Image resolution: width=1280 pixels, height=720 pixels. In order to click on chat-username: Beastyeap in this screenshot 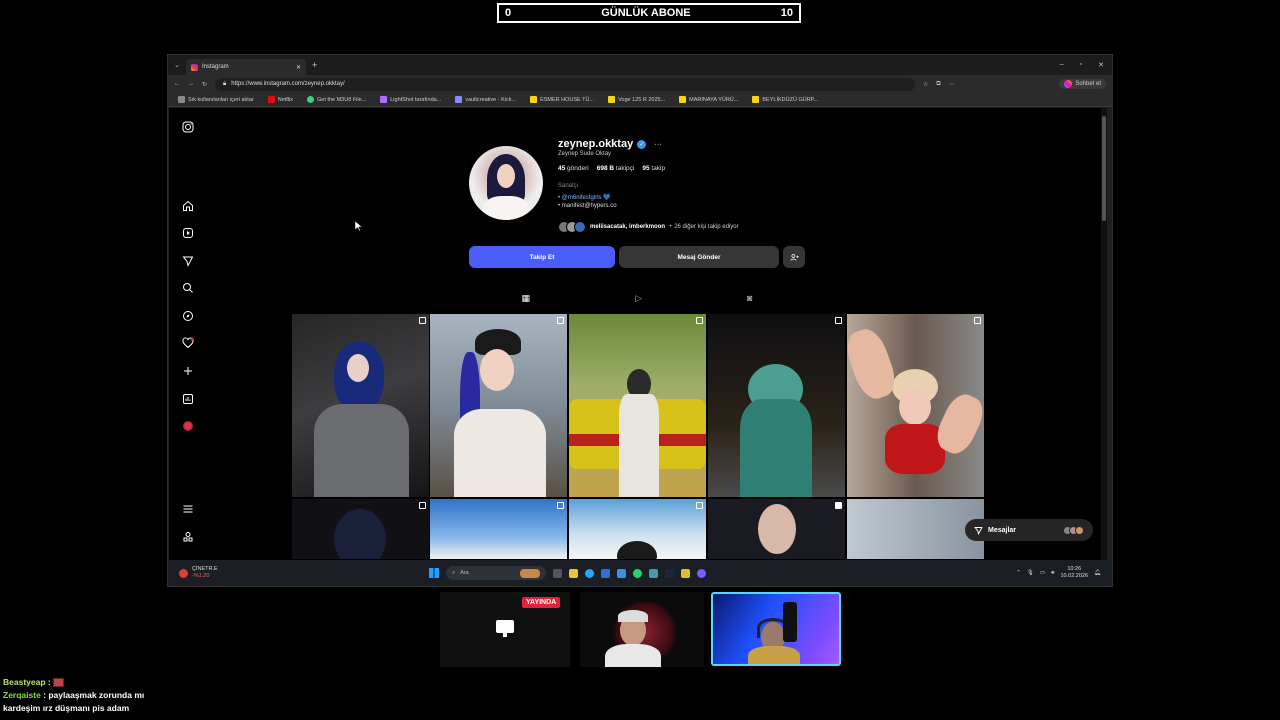, I will do `click(24, 682)`.